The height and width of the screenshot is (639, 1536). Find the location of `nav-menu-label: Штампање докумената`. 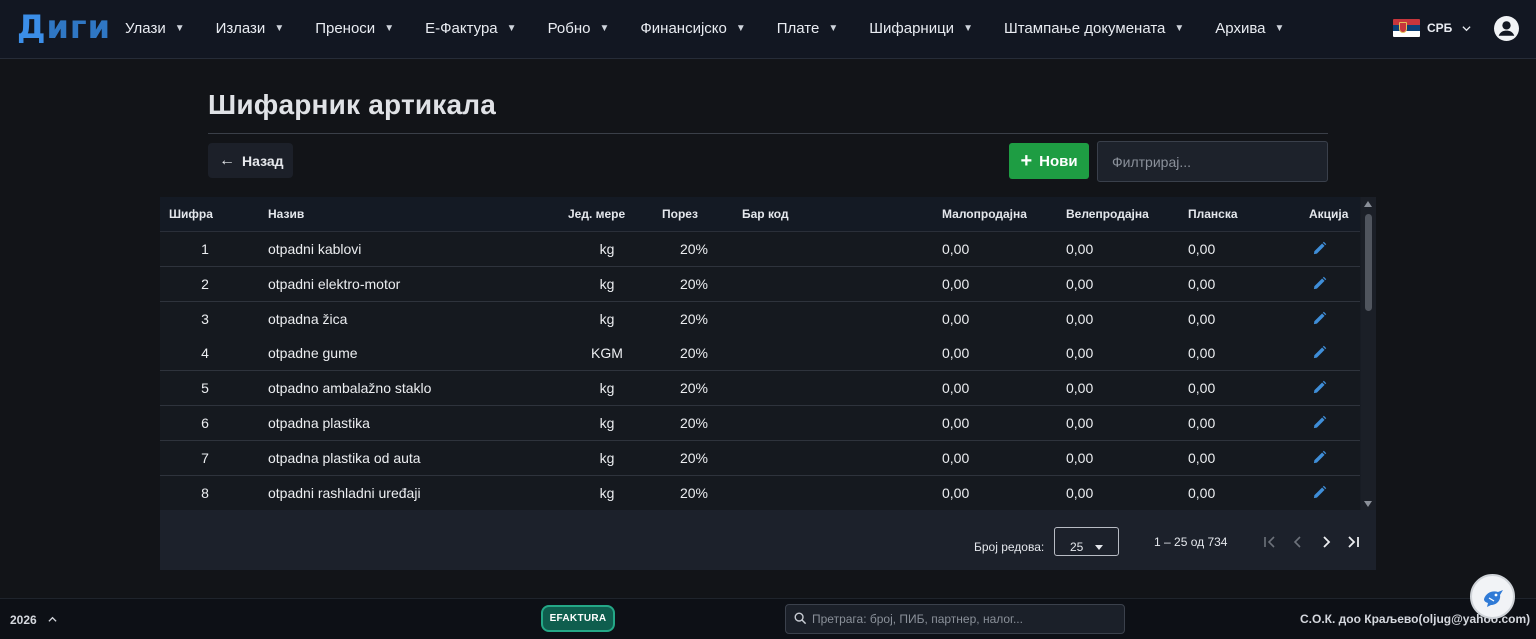

nav-menu-label: Штампање докумената is located at coordinates (1084, 28).